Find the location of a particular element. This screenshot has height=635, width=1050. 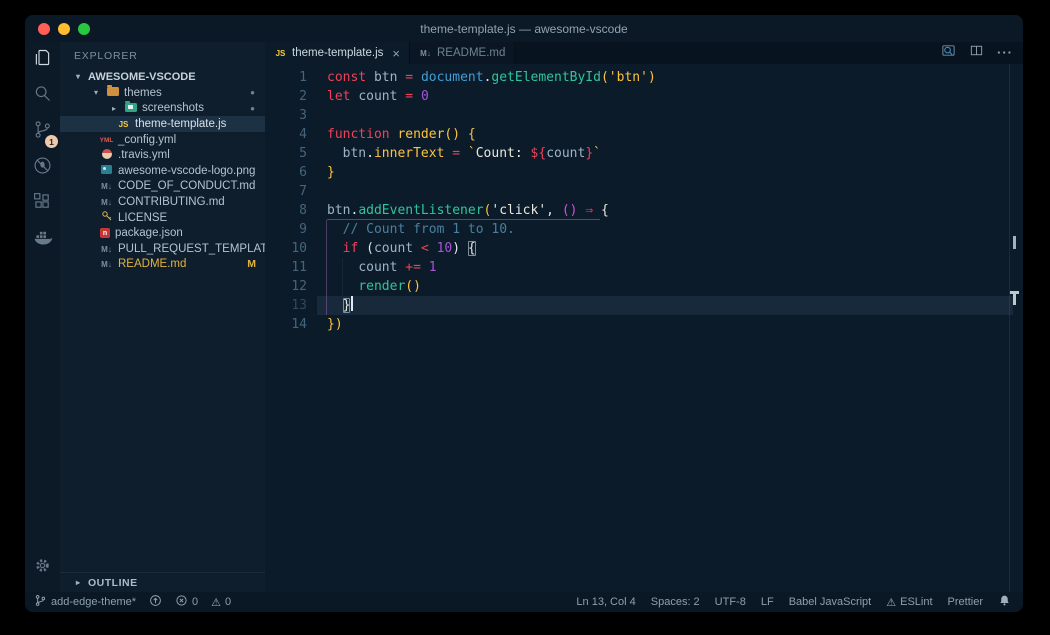

titlebar: theme-template.js — awesome-vscode is located at coordinates (524, 28).